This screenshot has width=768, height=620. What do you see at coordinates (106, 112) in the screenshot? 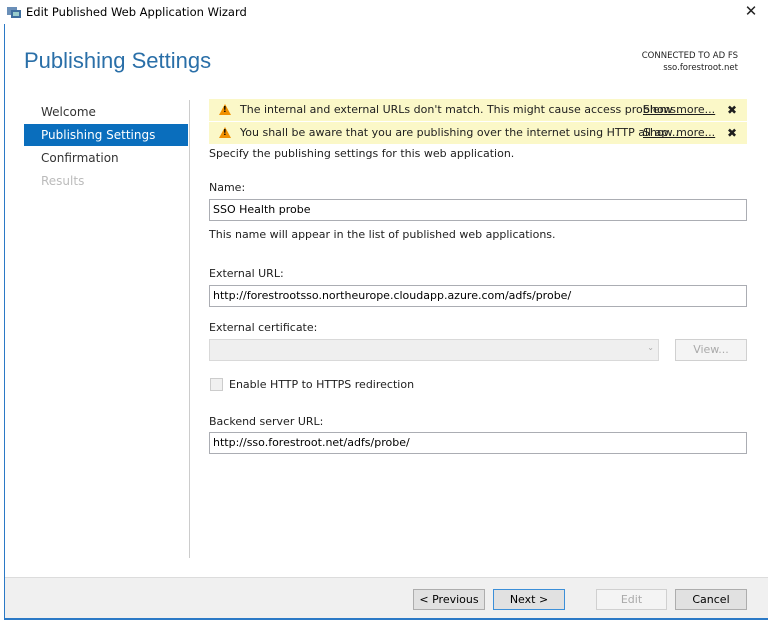
I see `nav-item-welcome: Welcome` at bounding box center [106, 112].